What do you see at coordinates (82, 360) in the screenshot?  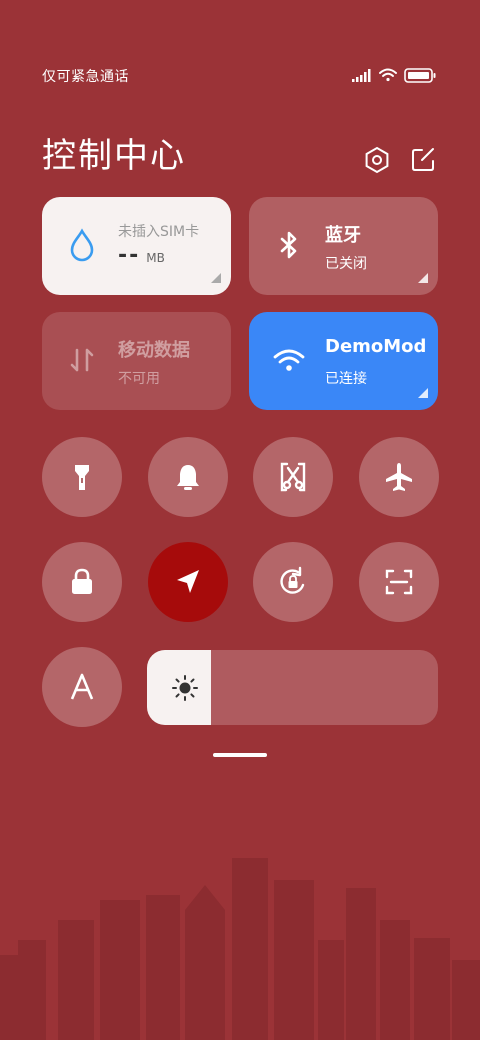 I see `mobile-data-arrows-icon` at bounding box center [82, 360].